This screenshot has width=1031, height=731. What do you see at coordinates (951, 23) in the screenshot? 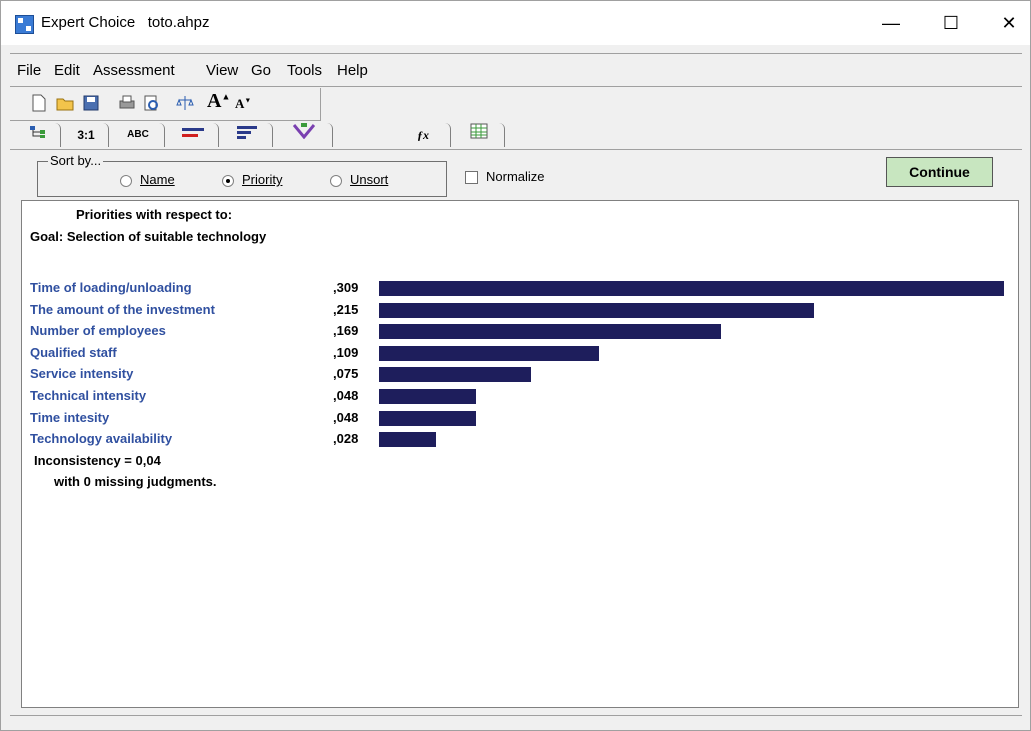
I see `maximize-button: ☐` at bounding box center [951, 23].